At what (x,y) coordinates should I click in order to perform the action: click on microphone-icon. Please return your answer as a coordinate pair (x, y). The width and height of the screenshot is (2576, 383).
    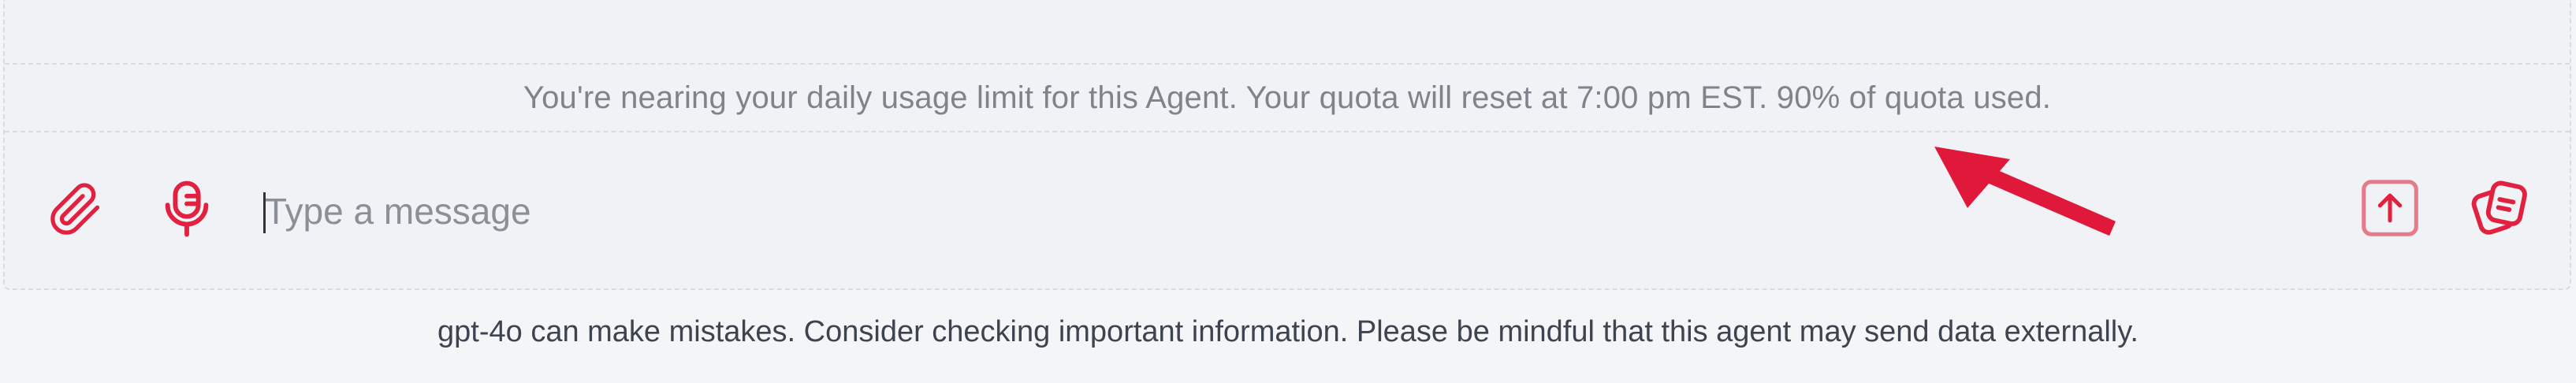
    Looking at the image, I should click on (187, 208).